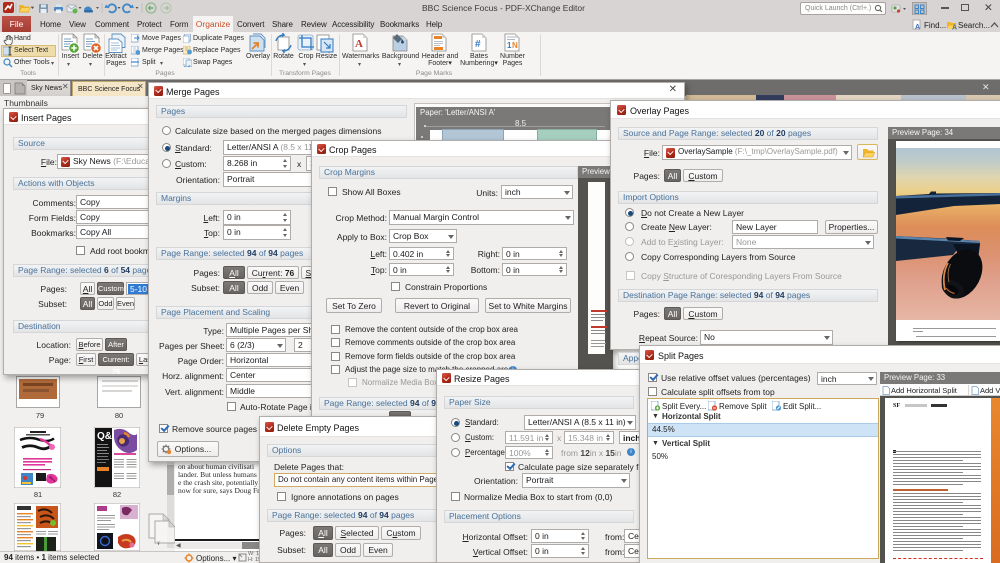 Image resolution: width=1000 pixels, height=563 pixels. Describe the element at coordinates (515, 45) in the screenshot. I see `svg-text: N` at that location.